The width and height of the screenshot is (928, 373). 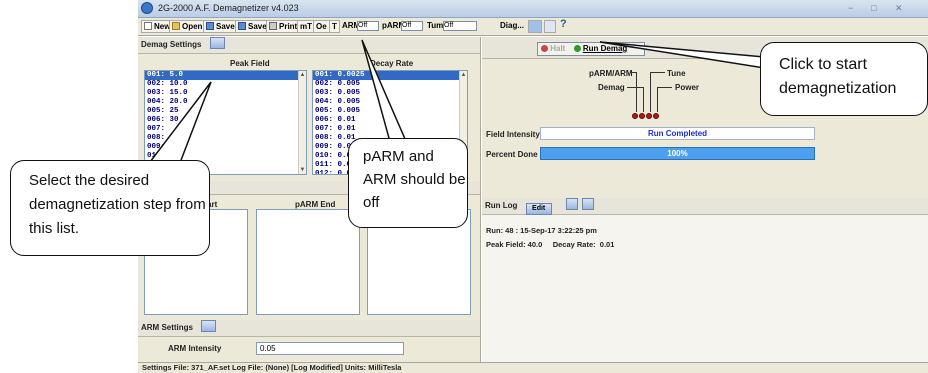 What do you see at coordinates (210, 26) in the screenshot?
I see `save-as-icon` at bounding box center [210, 26].